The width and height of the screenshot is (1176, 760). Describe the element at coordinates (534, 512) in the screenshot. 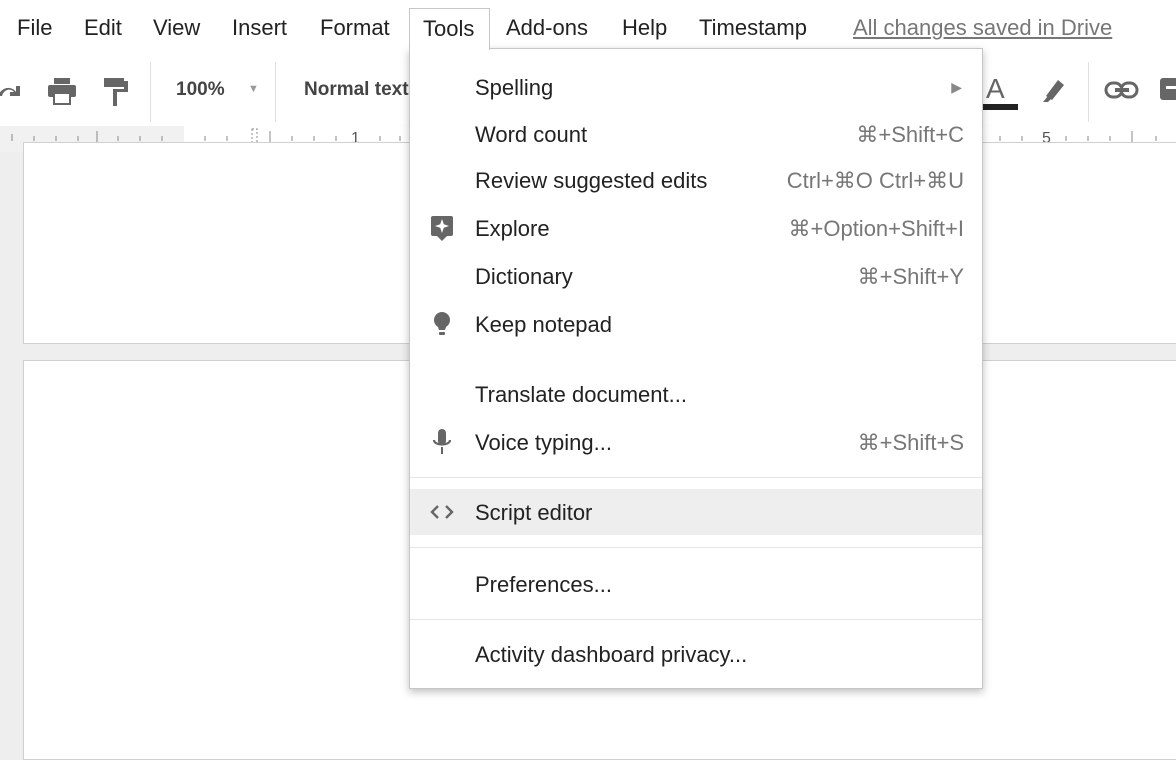

I see `menu-item-label: Script editor` at that location.